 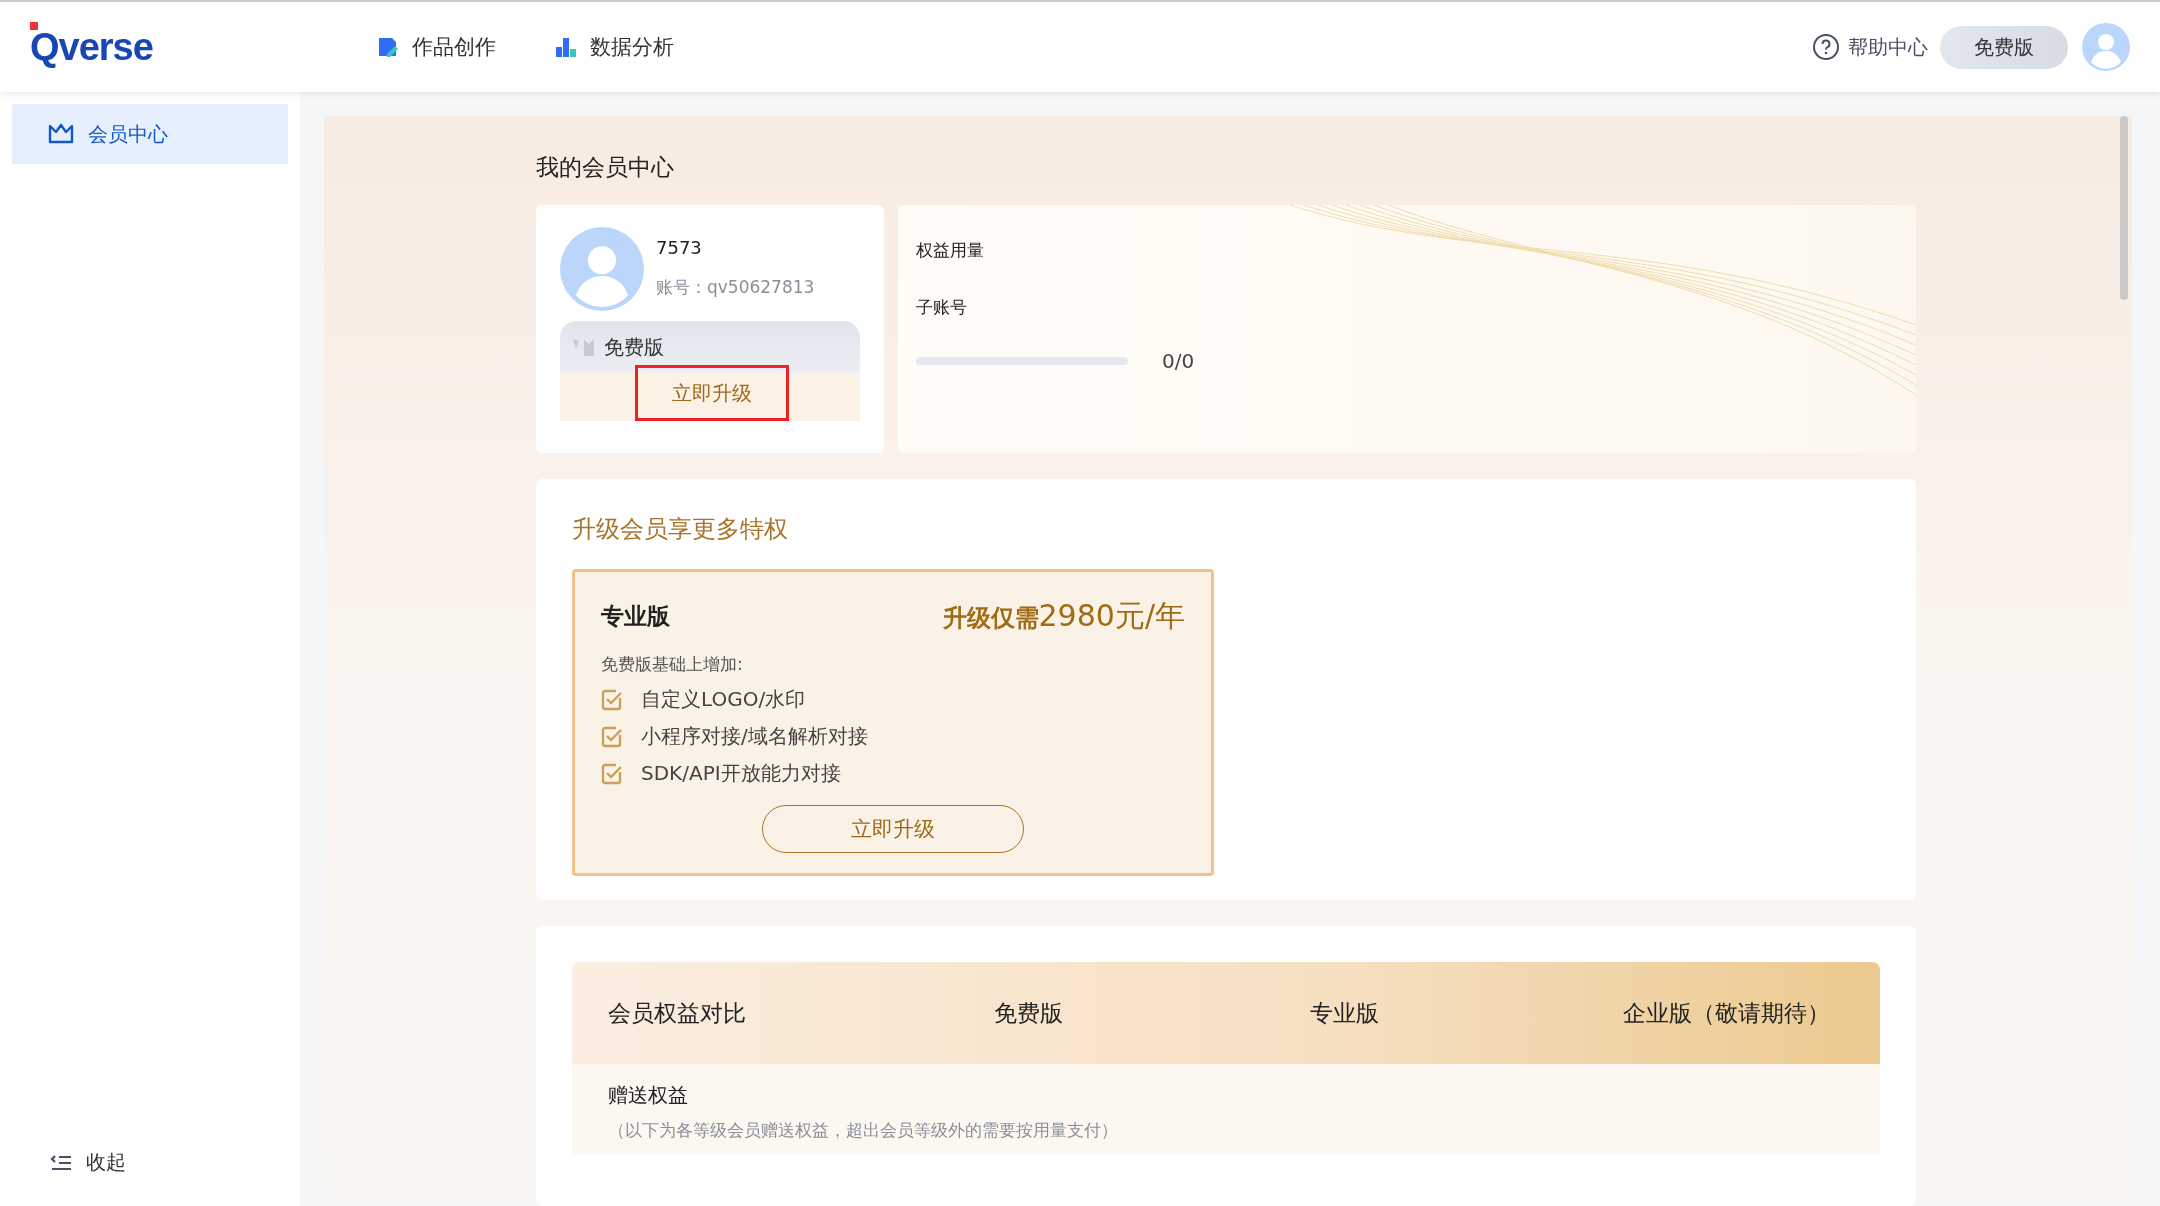 I want to click on user-name: 7573, so click(x=679, y=247).